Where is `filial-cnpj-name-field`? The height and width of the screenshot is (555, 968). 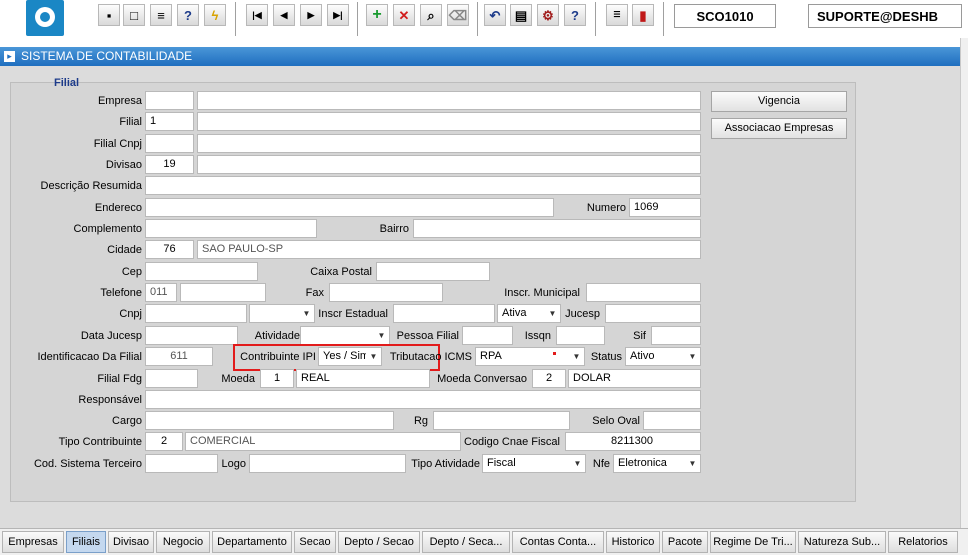
filial-cnpj-name-field is located at coordinates (449, 143).